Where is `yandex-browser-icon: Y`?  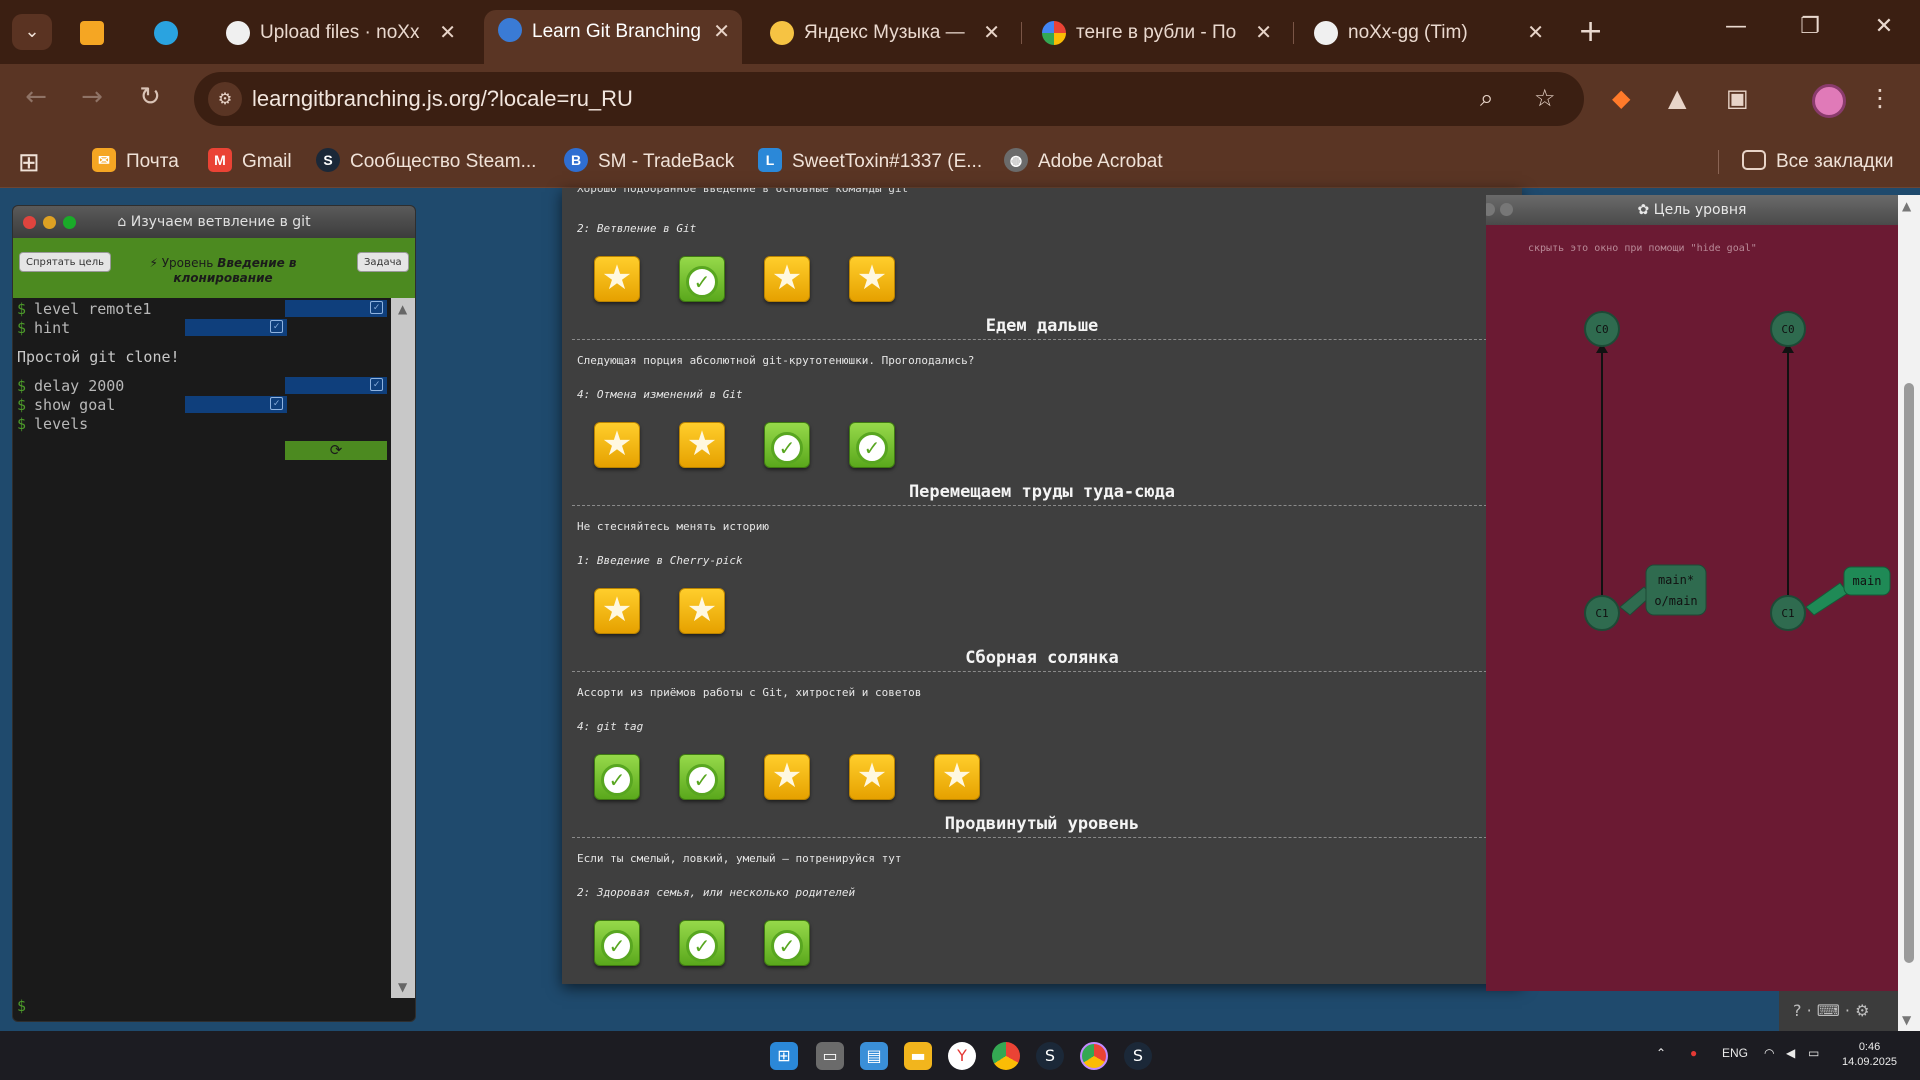 yandex-browser-icon: Y is located at coordinates (962, 1056).